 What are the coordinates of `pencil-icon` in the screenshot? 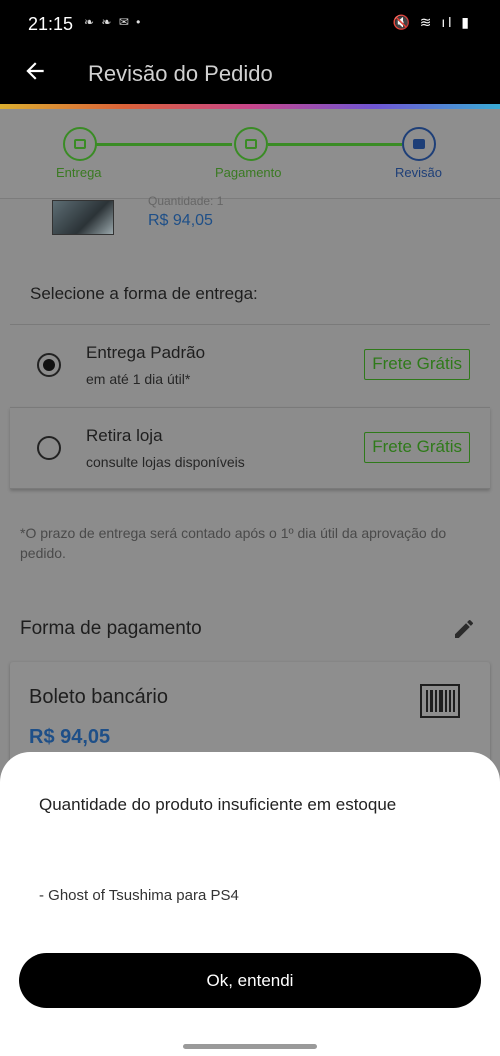 It's located at (464, 629).